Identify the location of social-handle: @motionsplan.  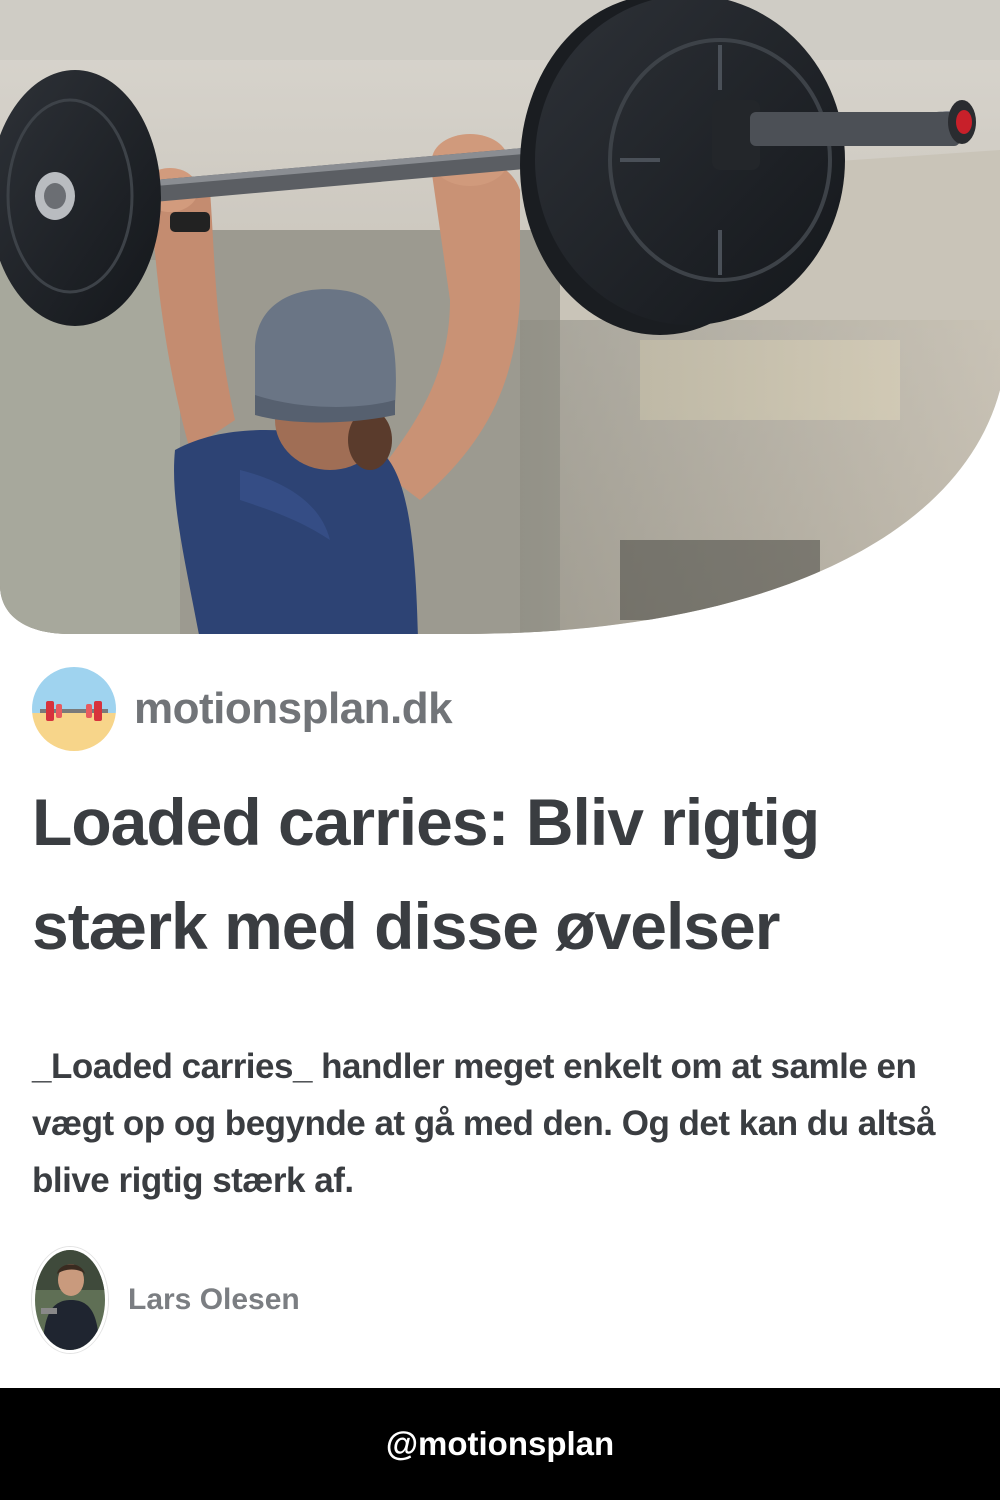
(500, 1444).